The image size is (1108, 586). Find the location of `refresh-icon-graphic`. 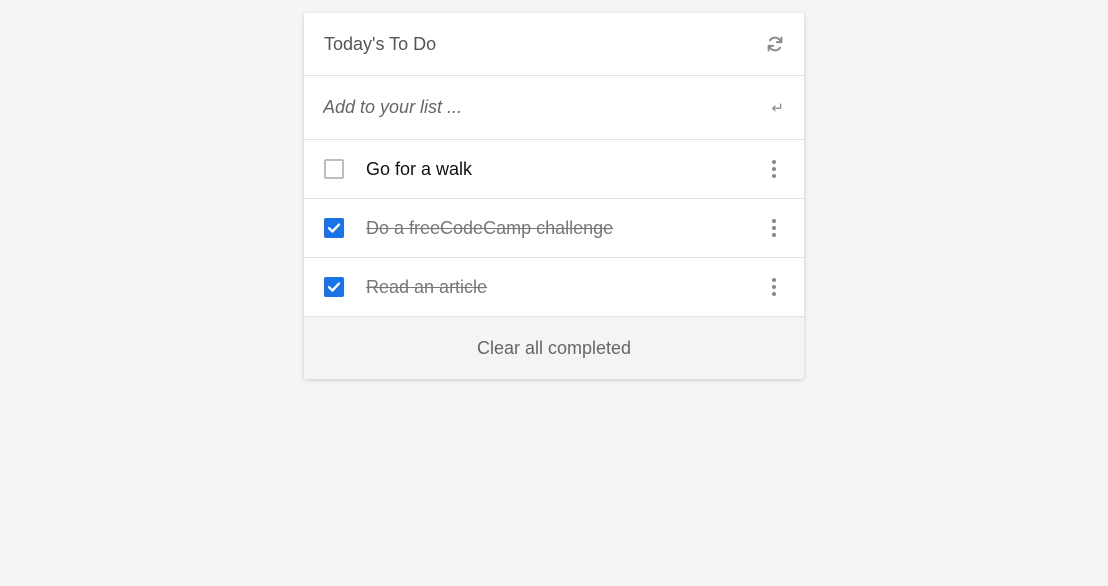

refresh-icon-graphic is located at coordinates (775, 44).